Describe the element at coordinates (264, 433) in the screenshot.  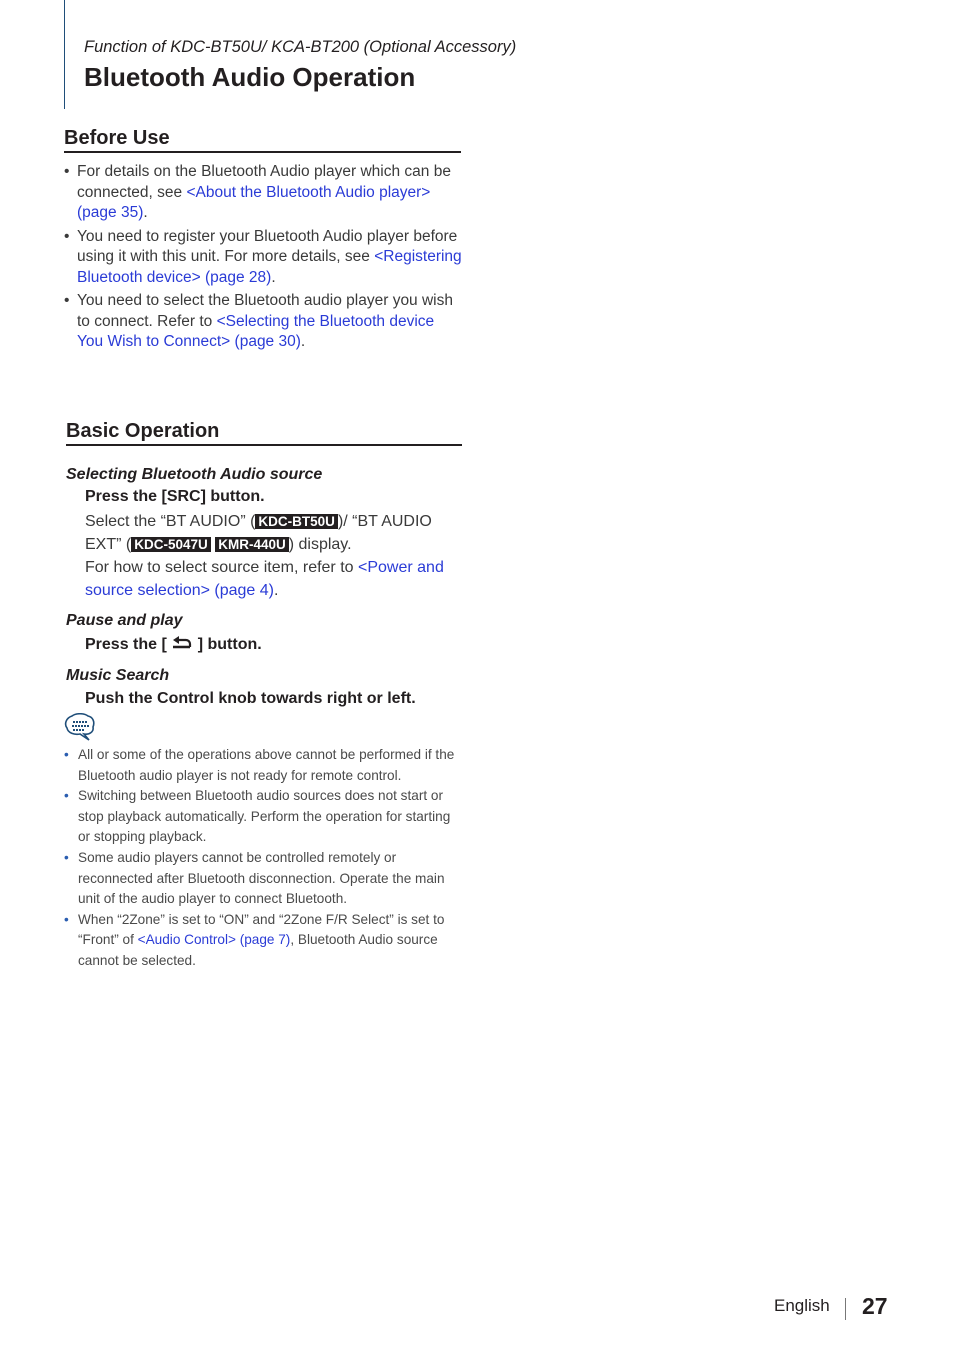
I see `basic-operation-heading: Basic Operation` at that location.